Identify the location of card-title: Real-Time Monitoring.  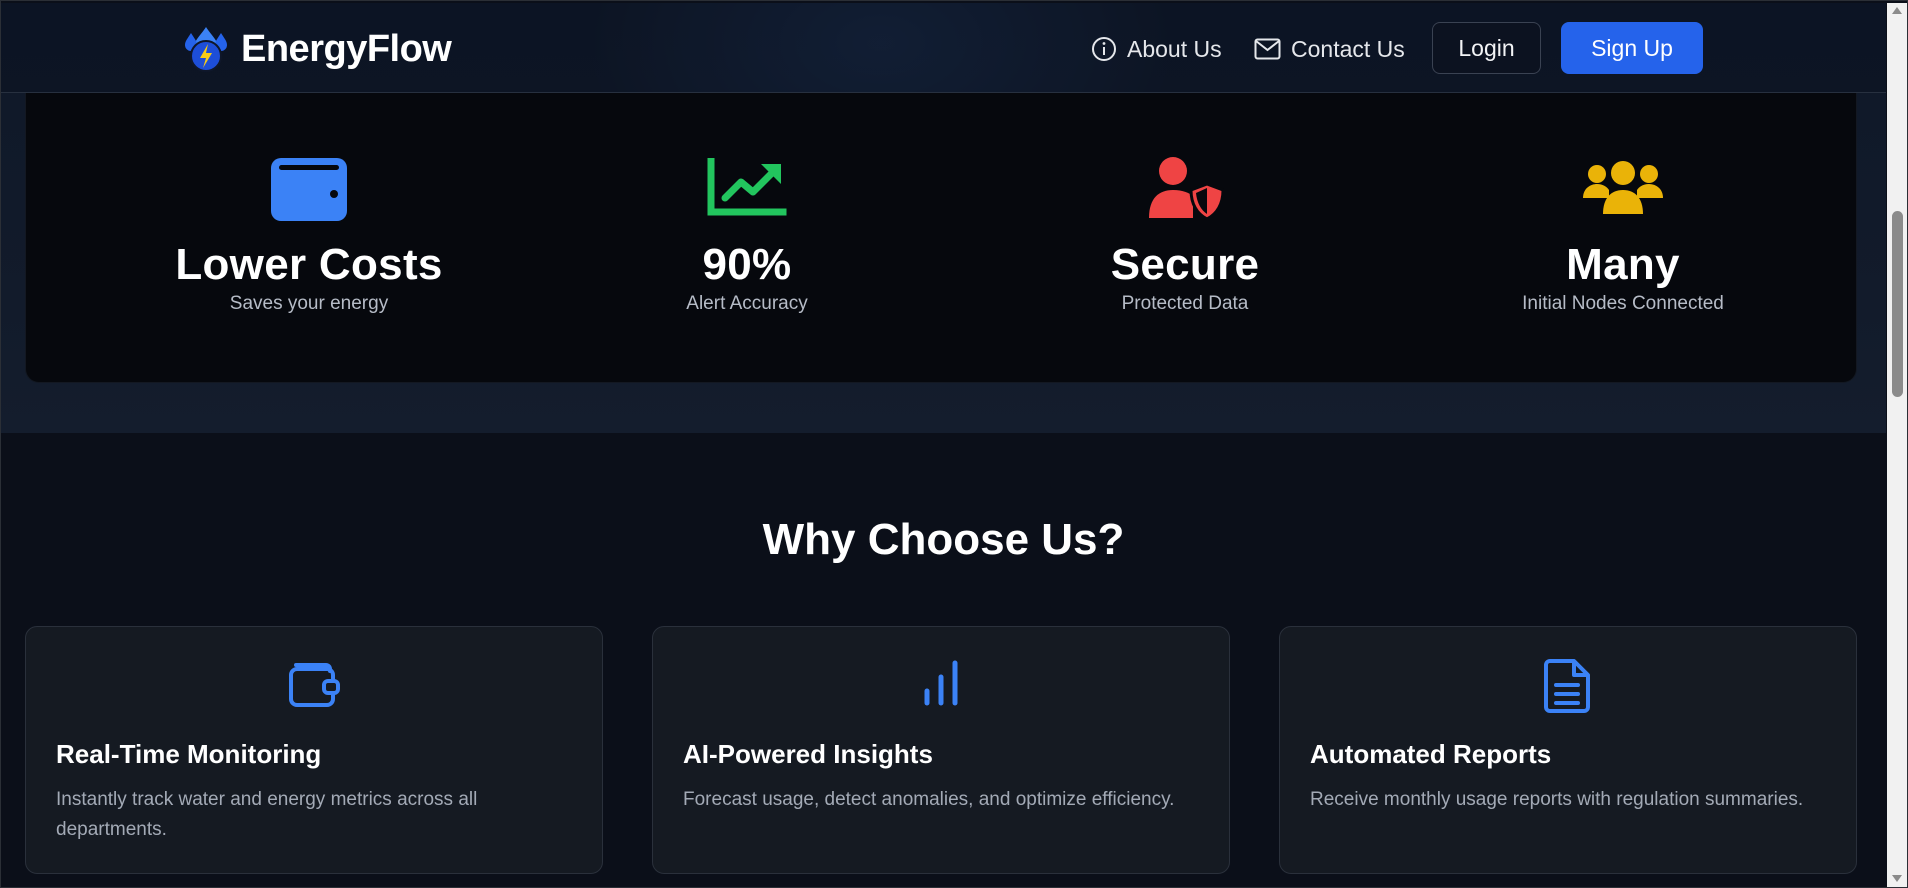
(189, 754).